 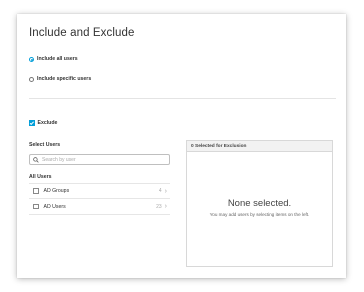 What do you see at coordinates (32, 123) in the screenshot?
I see `checkbox-checked-icon` at bounding box center [32, 123].